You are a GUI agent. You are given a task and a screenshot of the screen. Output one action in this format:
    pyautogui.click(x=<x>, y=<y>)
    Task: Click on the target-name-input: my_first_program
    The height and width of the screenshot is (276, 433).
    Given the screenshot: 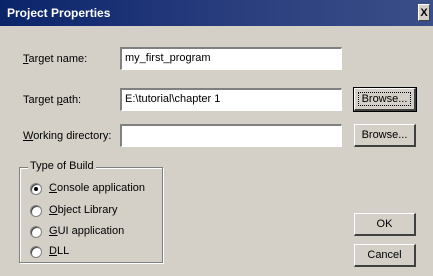 What is the action you would take?
    pyautogui.click(x=231, y=58)
    